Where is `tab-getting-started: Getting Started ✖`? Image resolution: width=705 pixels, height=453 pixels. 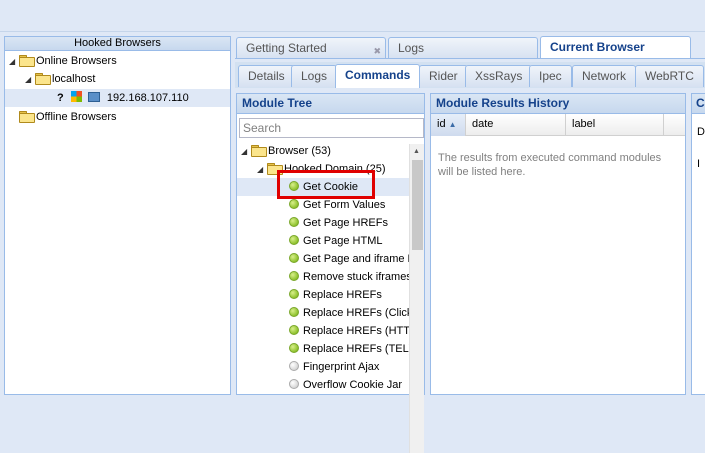
tab-getting-started: Getting Started ✖ is located at coordinates (311, 48).